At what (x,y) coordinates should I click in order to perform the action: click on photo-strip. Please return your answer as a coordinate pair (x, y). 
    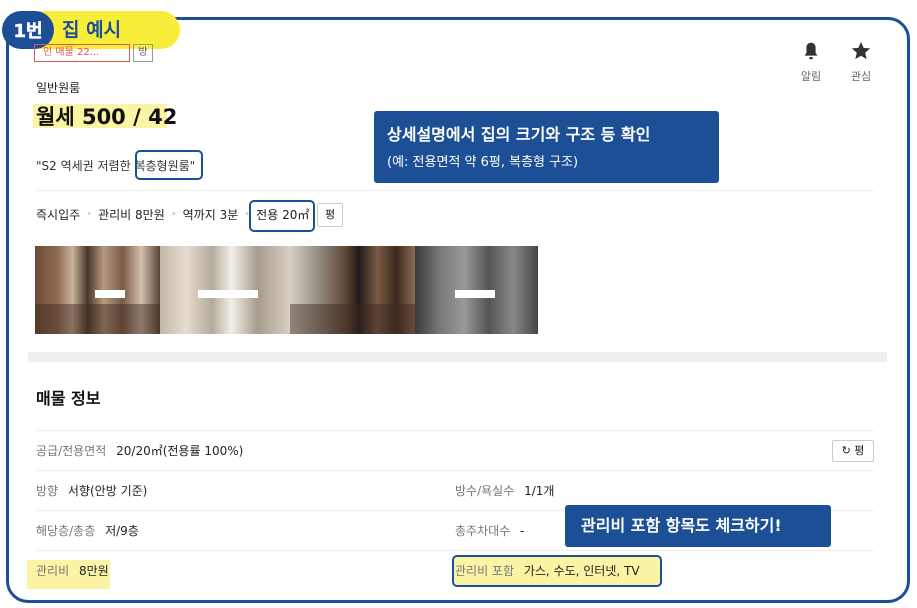
    Looking at the image, I should click on (286, 290).